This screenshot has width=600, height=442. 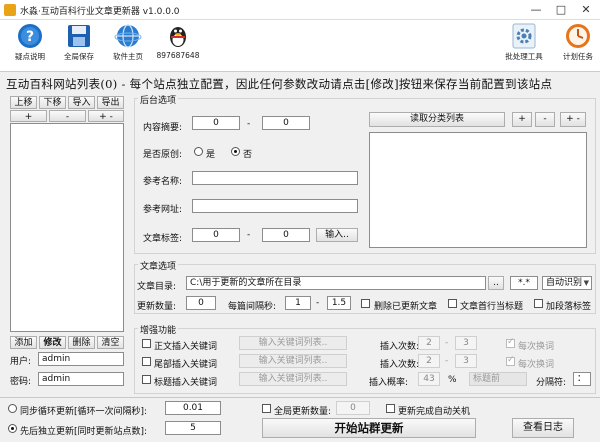 What do you see at coordinates (146, 379) in the screenshot?
I see `title-keyword-checkbox` at bounding box center [146, 379].